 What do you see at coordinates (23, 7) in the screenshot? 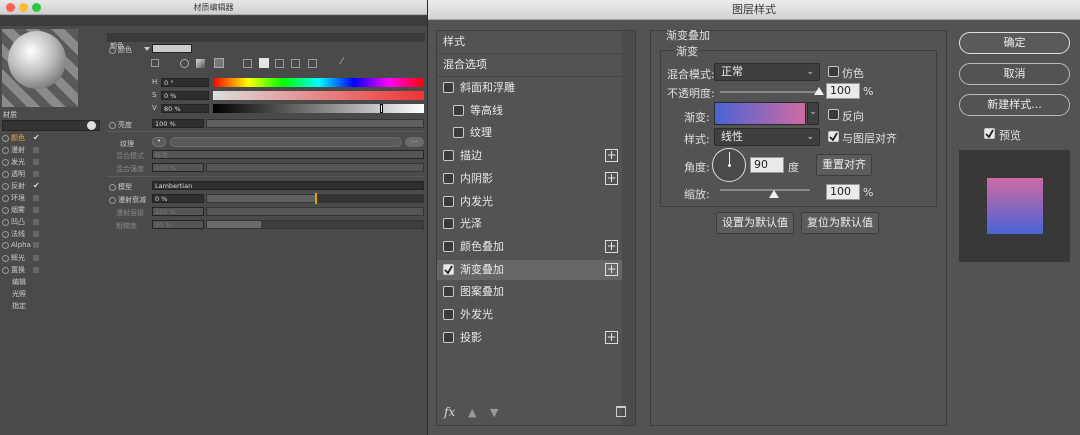
I see `minimize-icon` at bounding box center [23, 7].